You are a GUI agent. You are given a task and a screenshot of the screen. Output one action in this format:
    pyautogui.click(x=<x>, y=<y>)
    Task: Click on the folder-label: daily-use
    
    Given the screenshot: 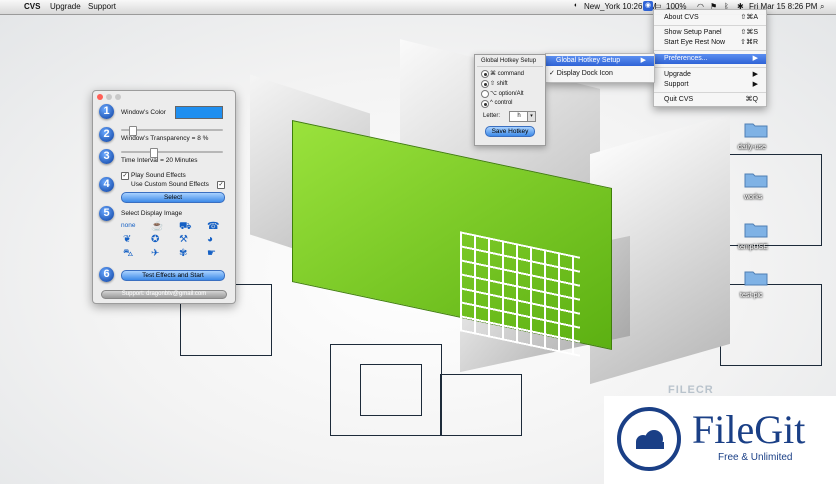 What is the action you would take?
    pyautogui.click(x=752, y=147)
    